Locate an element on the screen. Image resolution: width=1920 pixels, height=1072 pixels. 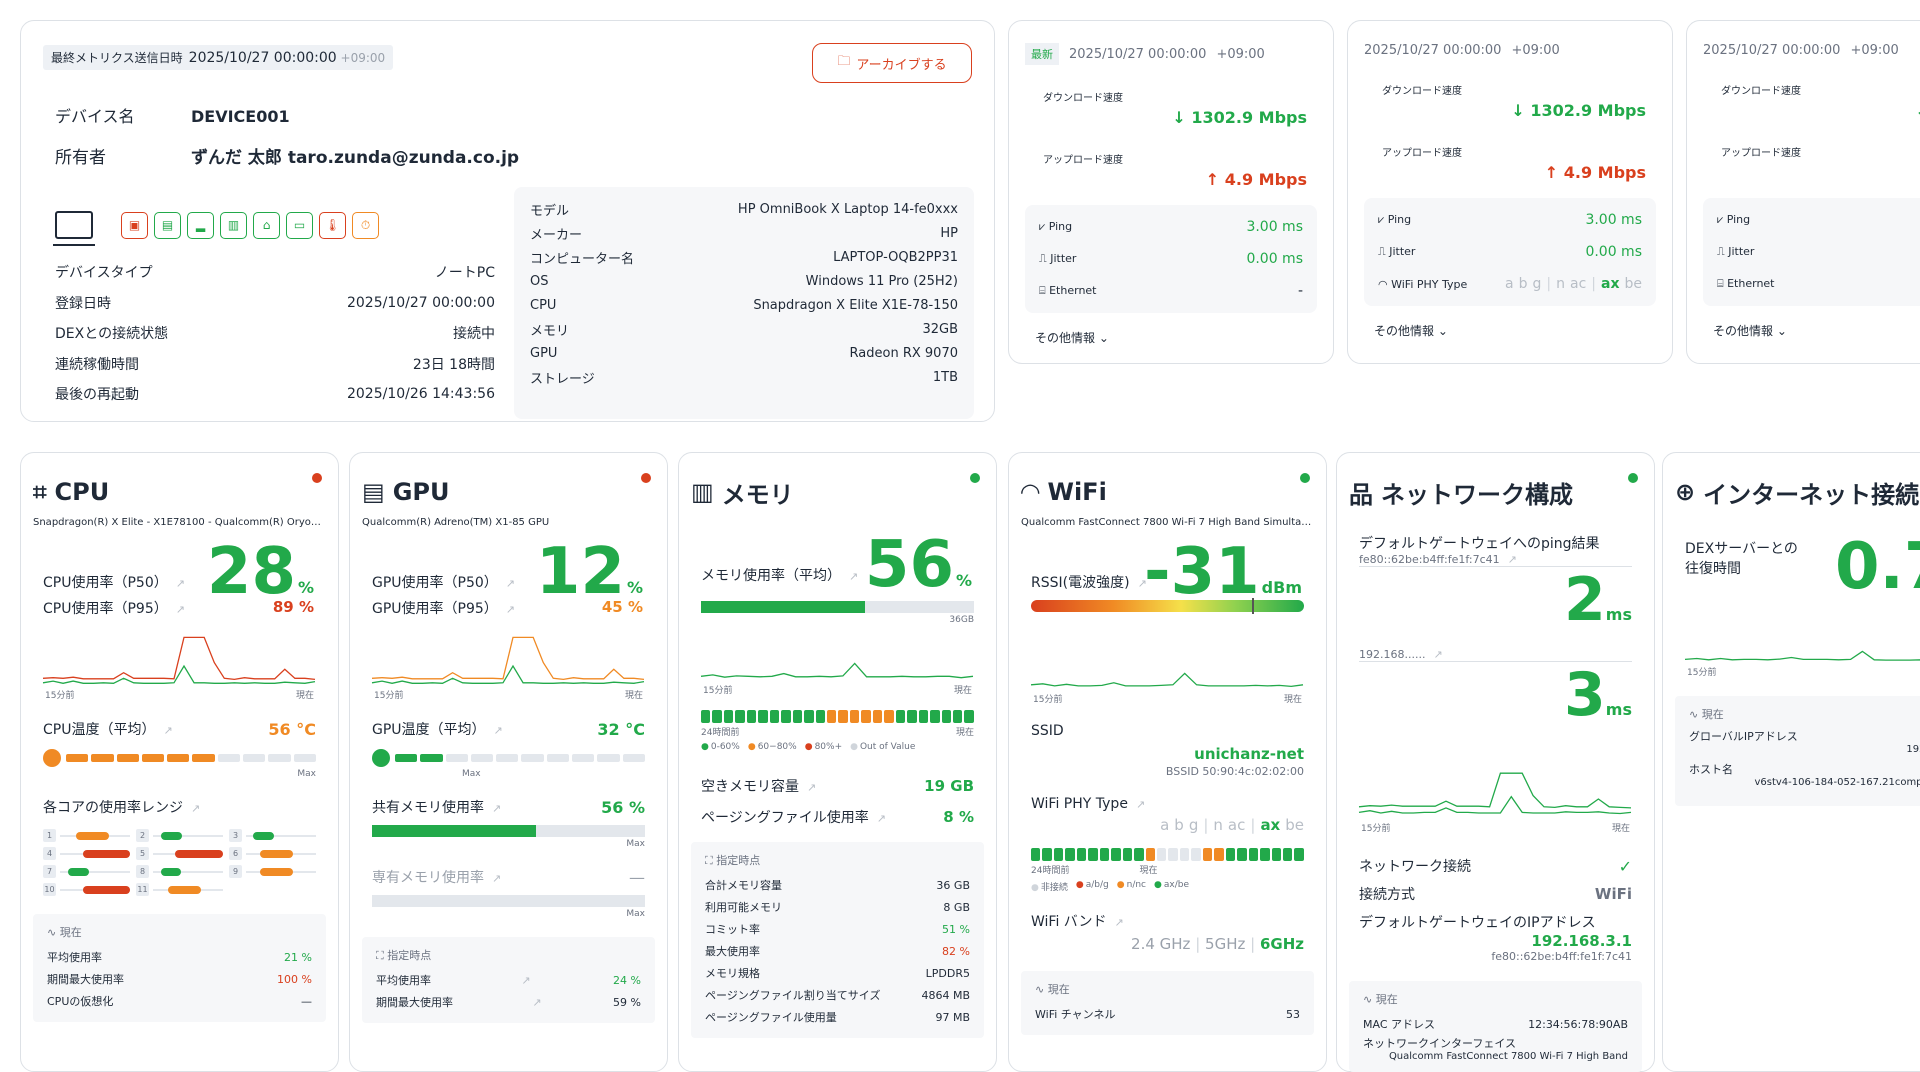
status-icons: ▣ ▤ ▂ ▥ ⌂ ▭ 🌡 ⏱ is located at coordinates (216, 228).